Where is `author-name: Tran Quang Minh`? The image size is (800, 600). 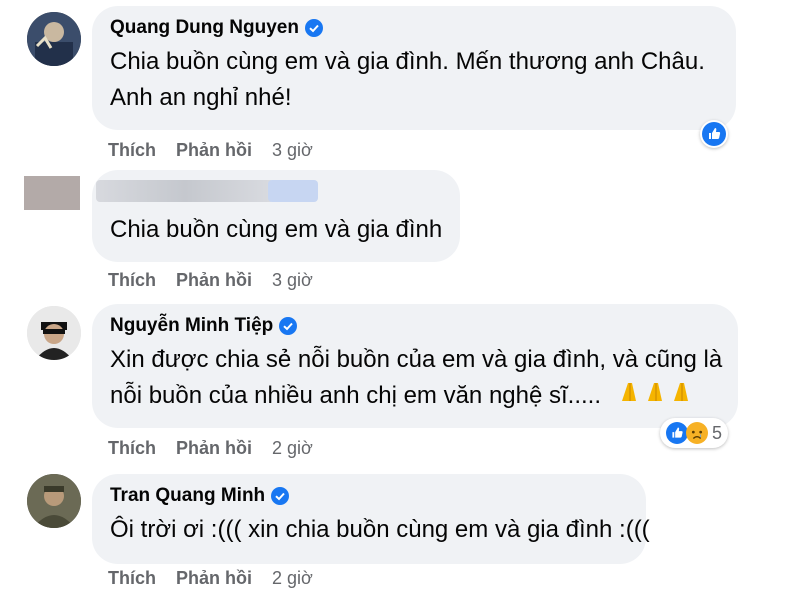
author-name: Tran Quang Minh is located at coordinates (187, 496).